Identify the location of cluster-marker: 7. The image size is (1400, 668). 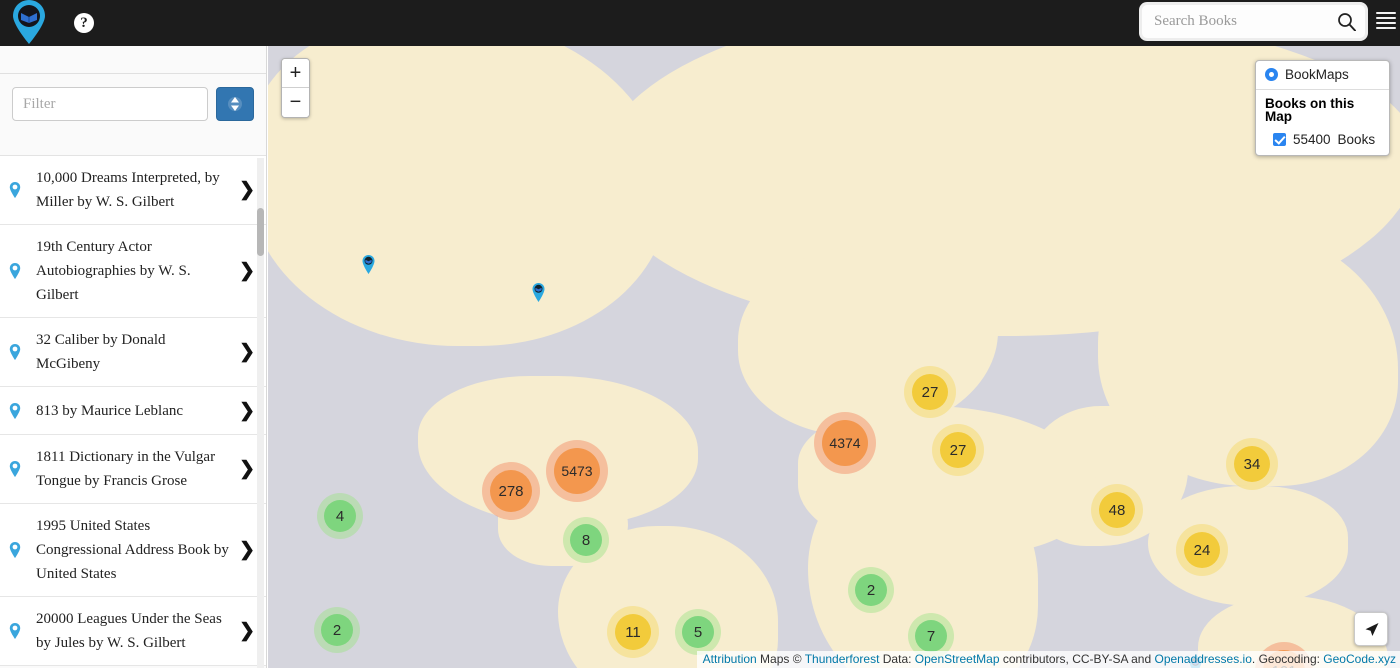
(931, 636).